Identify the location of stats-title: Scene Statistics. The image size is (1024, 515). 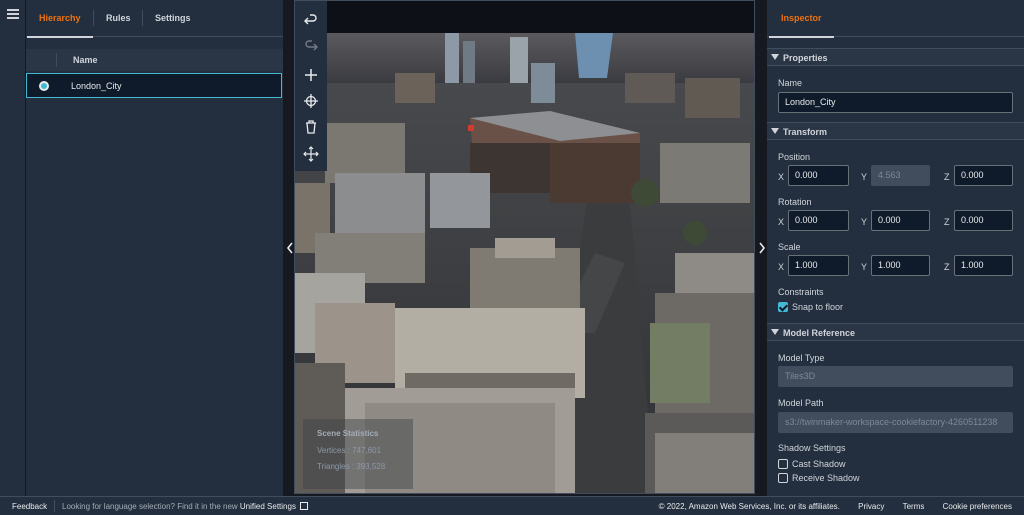
(348, 433).